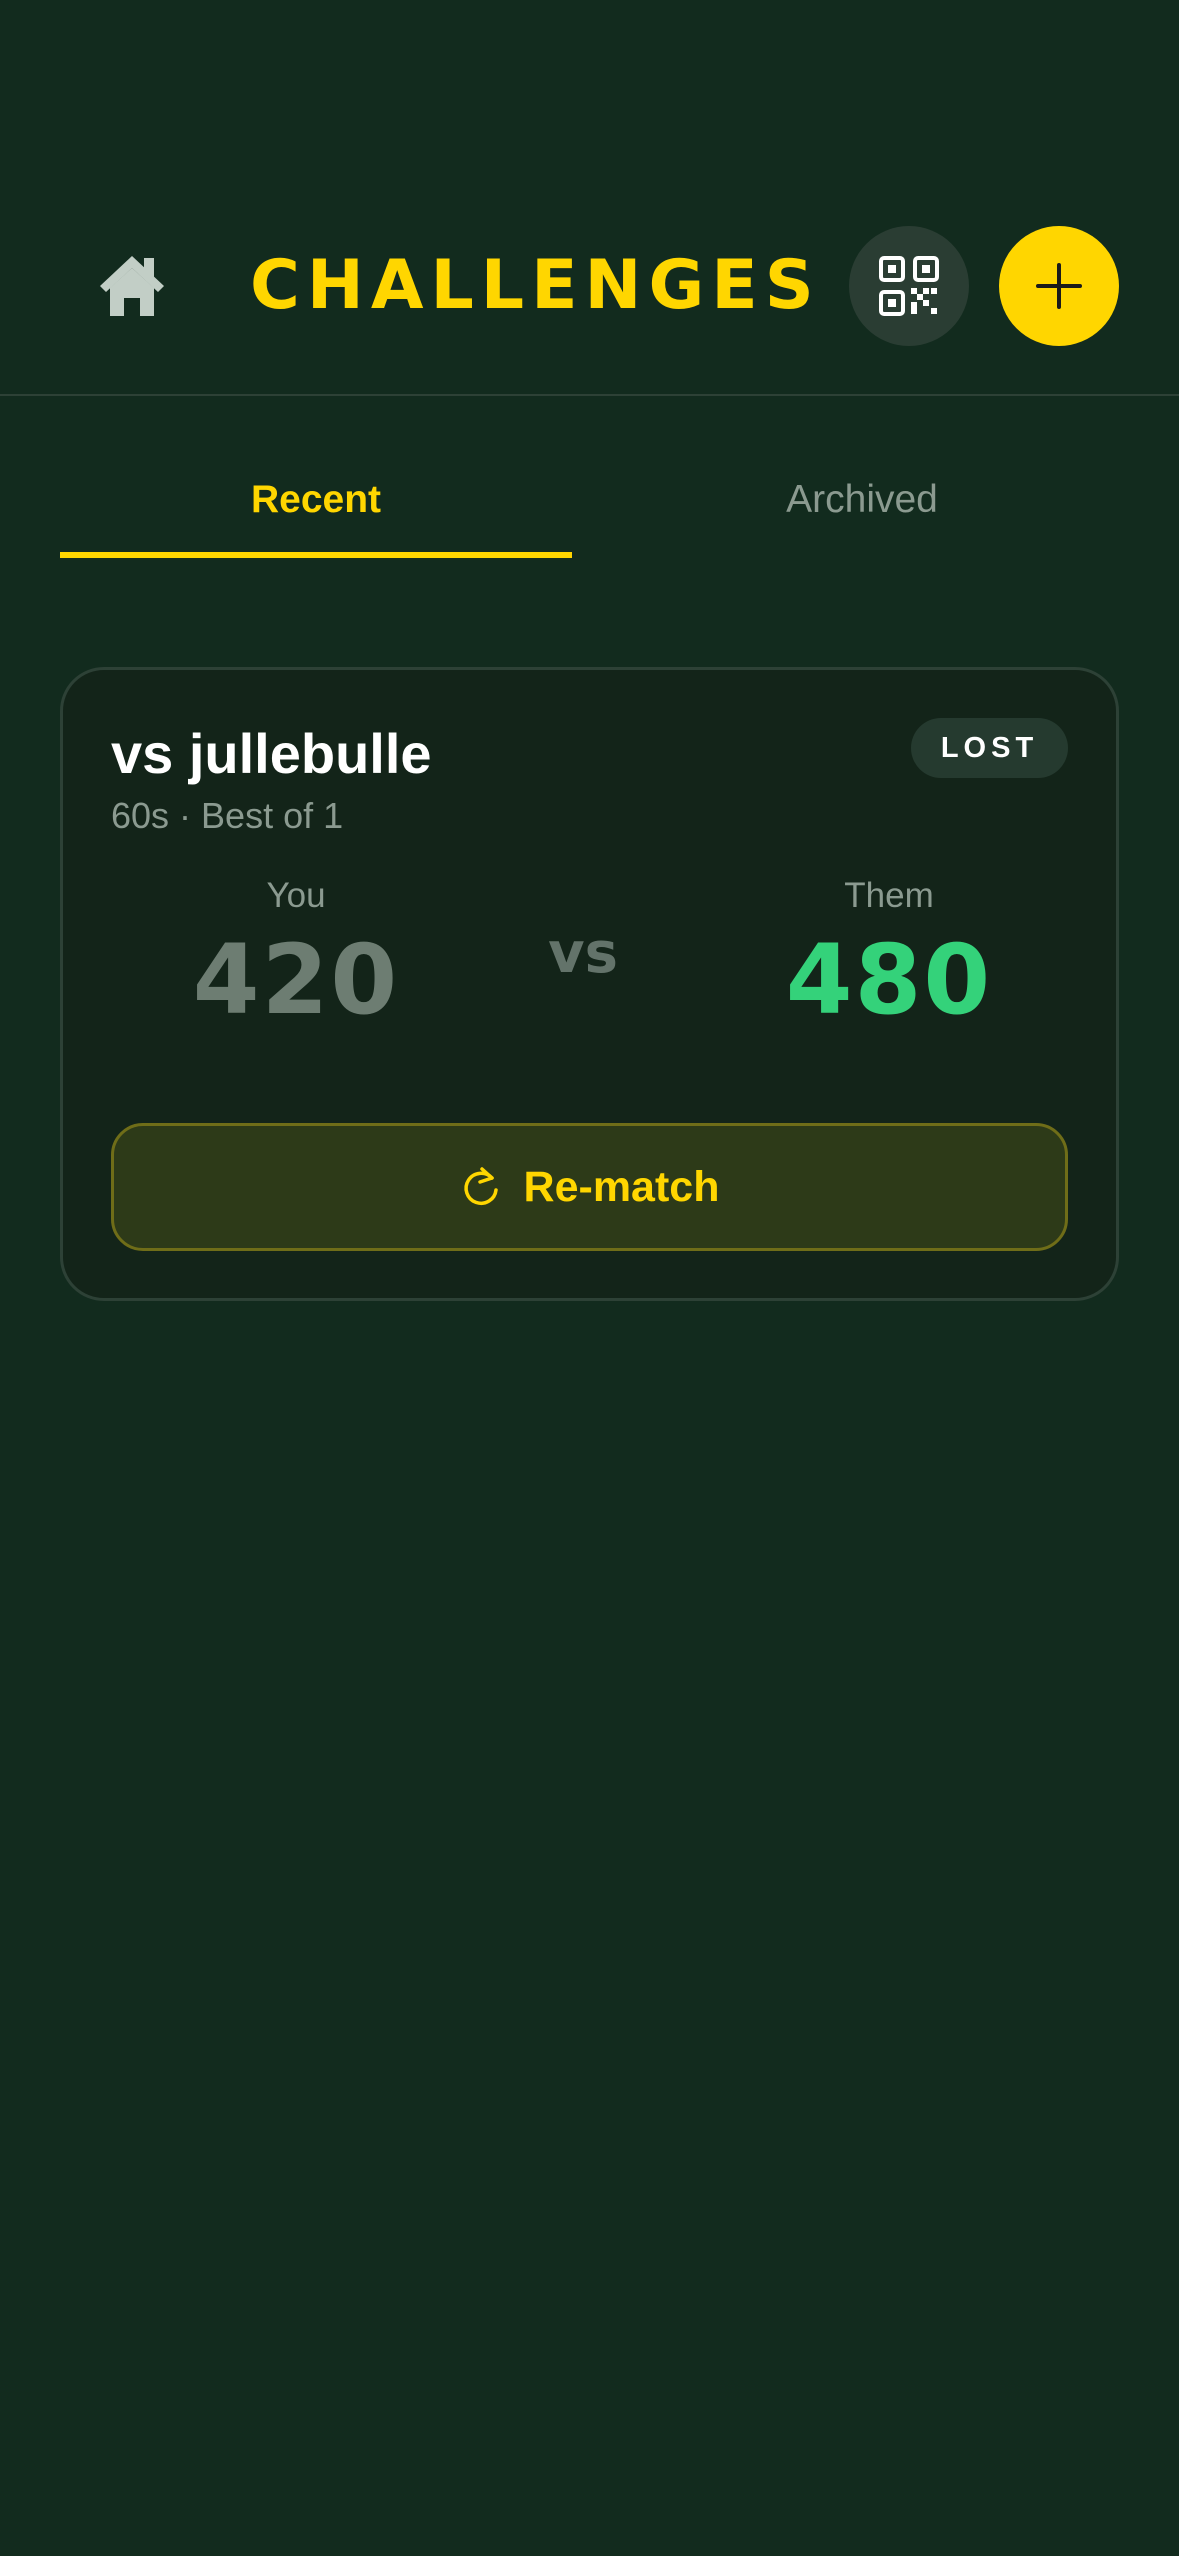 The width and height of the screenshot is (1179, 2556). What do you see at coordinates (271, 753) in the screenshot?
I see `opponent-name: vs jullebulle` at bounding box center [271, 753].